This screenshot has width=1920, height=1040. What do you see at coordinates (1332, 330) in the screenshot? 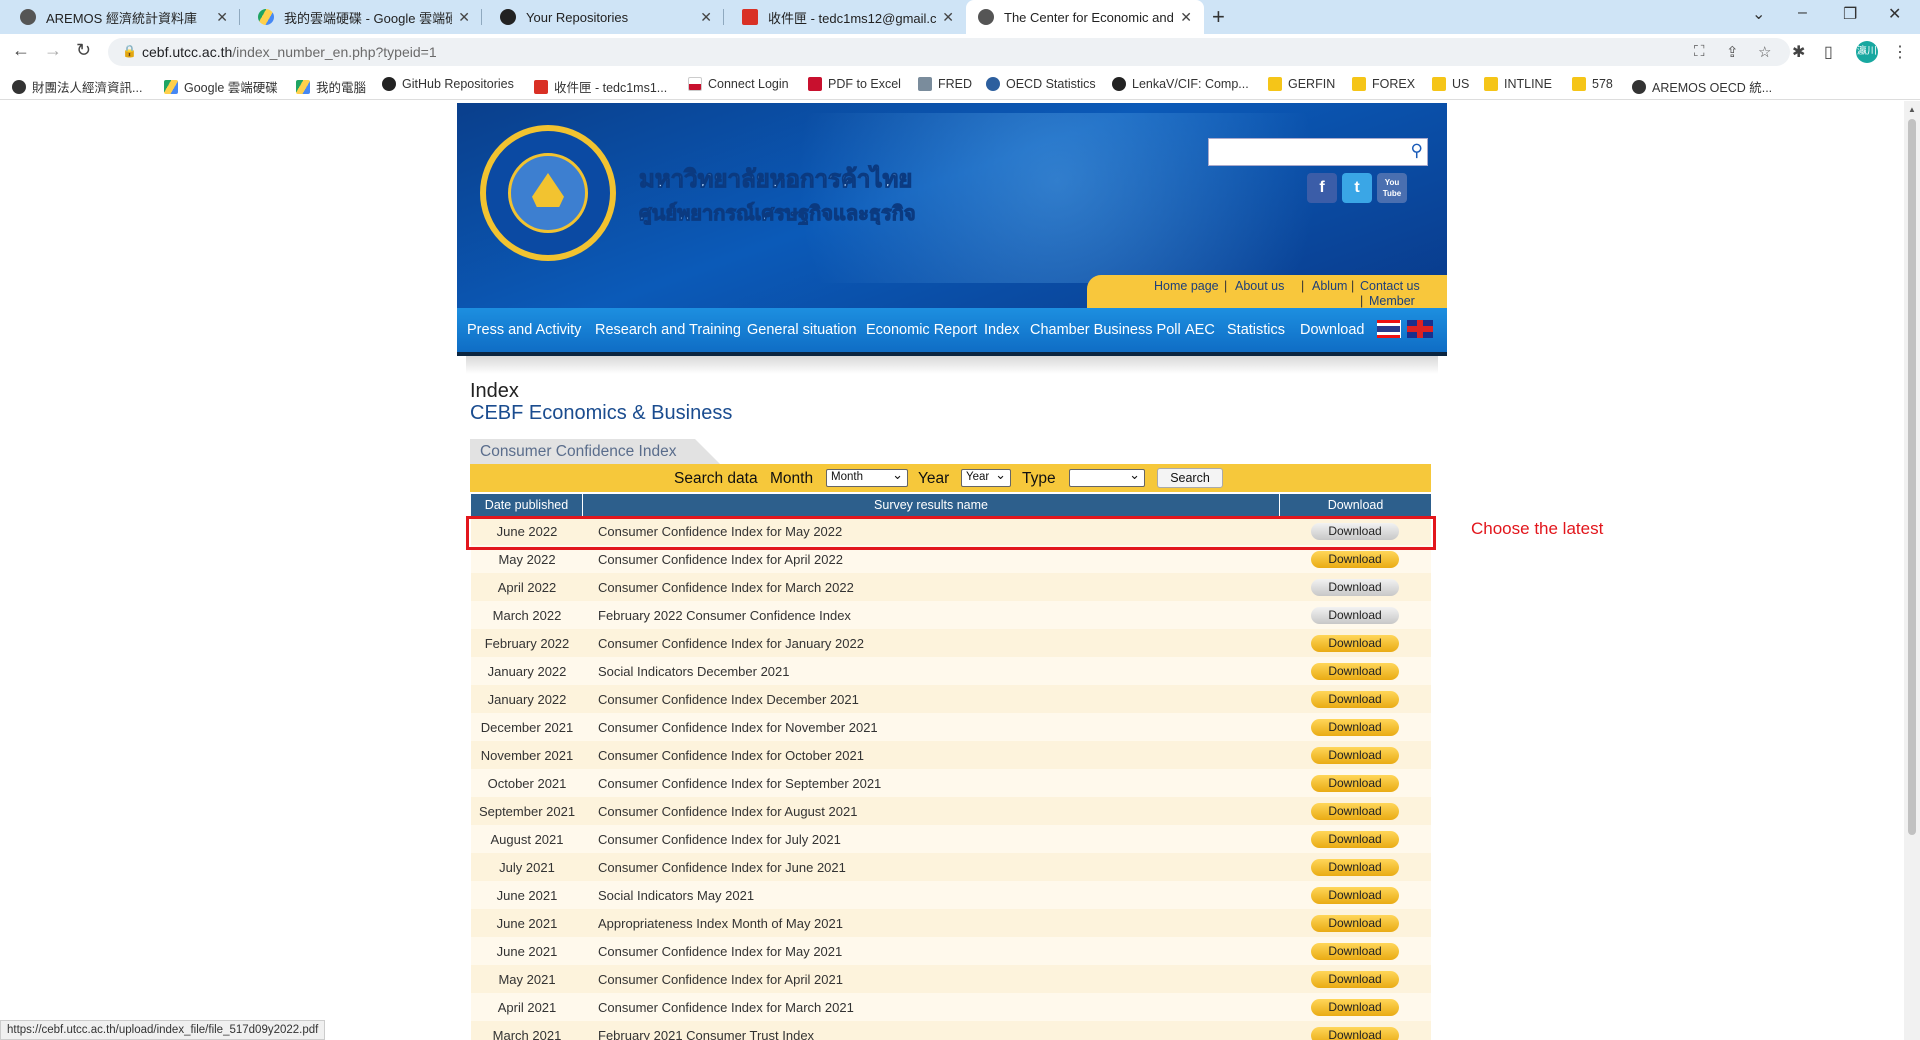
I see `nav-download: Download` at bounding box center [1332, 330].